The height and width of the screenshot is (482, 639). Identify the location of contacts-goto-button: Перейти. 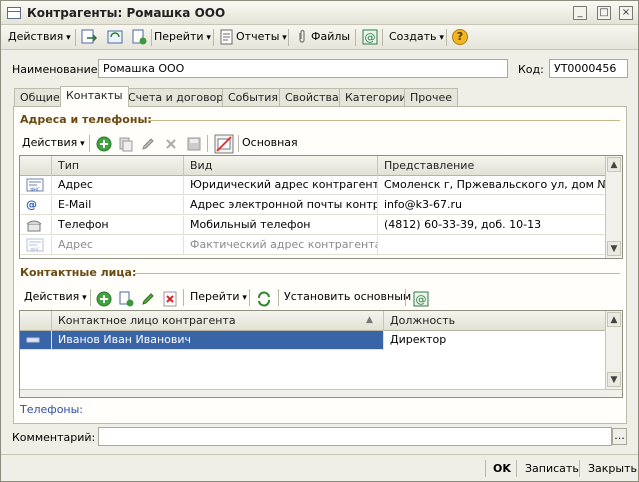
(218, 297).